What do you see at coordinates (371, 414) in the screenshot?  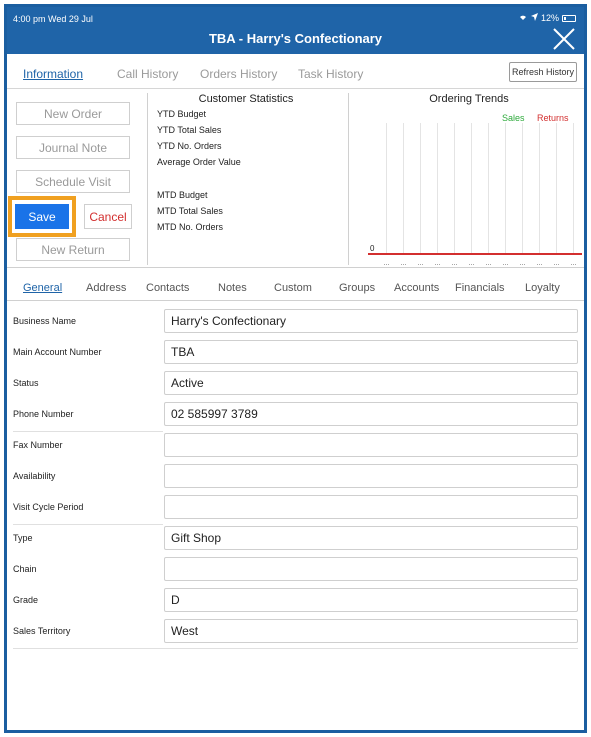 I see `phone-number-field: 02 585997 3789` at bounding box center [371, 414].